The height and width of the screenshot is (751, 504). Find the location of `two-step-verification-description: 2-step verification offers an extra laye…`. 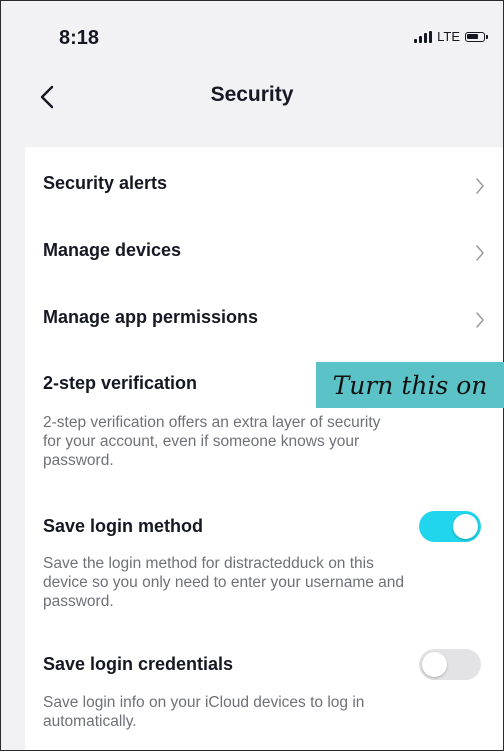

two-step-verification-description: 2-step verification offers an extra laye… is located at coordinates (212, 441).